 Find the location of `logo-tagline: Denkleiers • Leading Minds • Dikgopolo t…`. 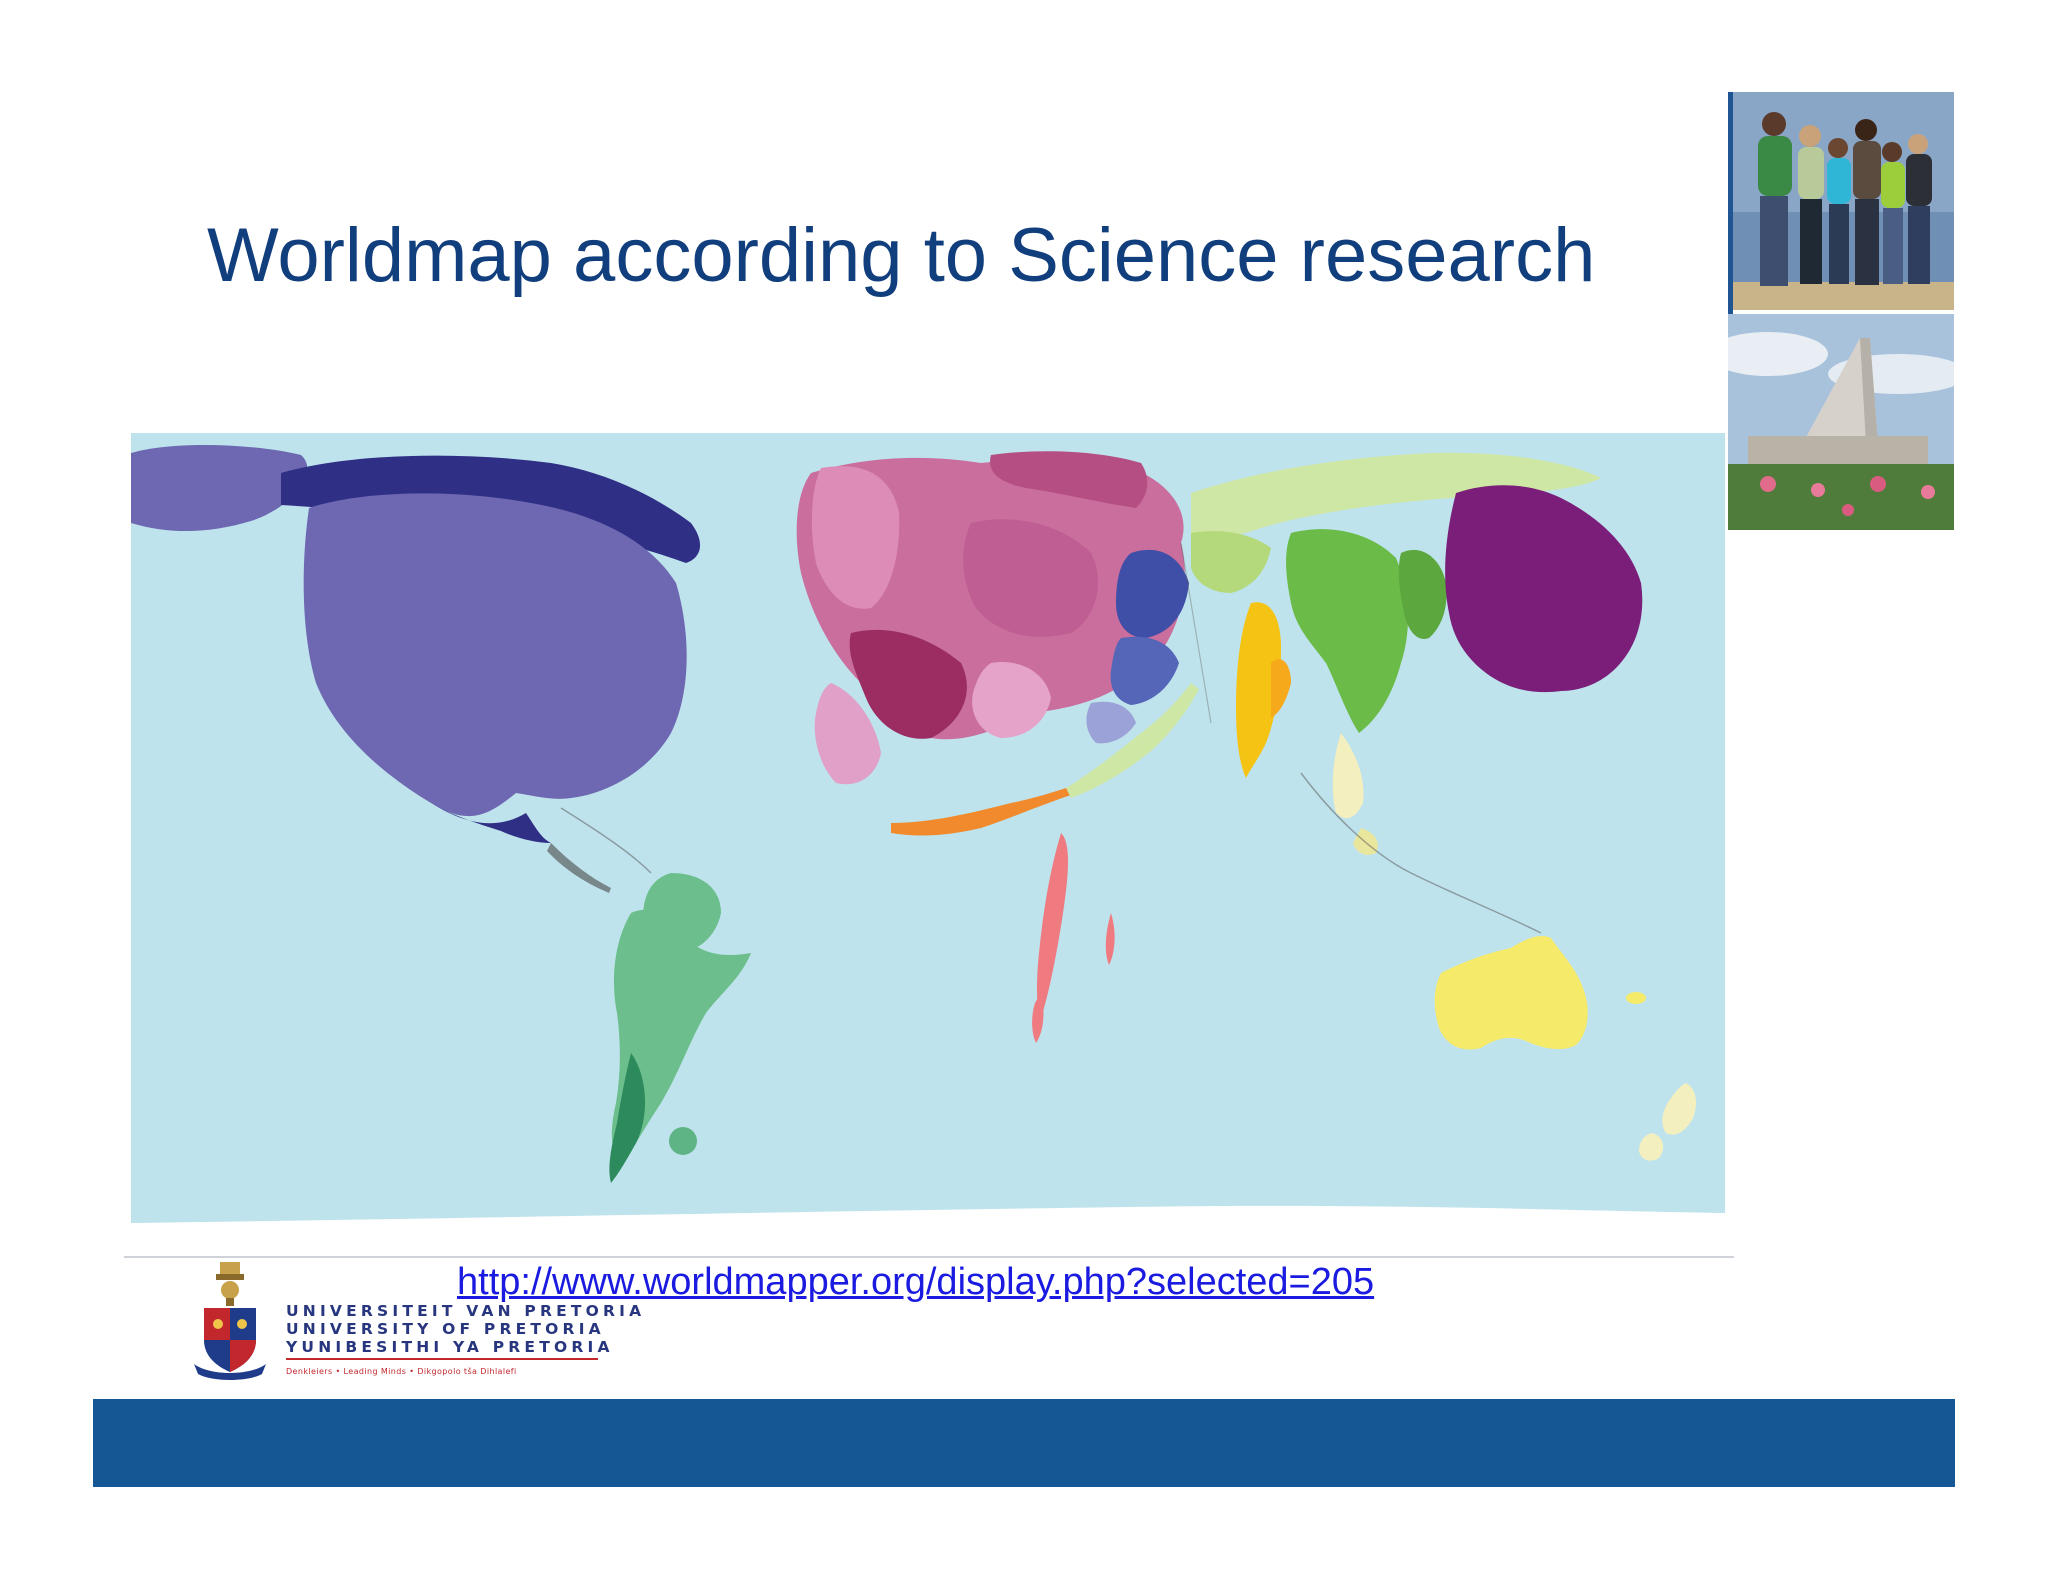

logo-tagline: Denkleiers • Leading Minds • Dikgopolo t… is located at coordinates (401, 1371).